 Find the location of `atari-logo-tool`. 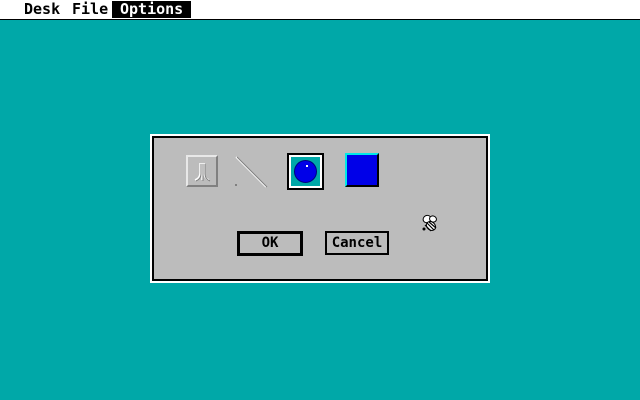

atari-logo-tool is located at coordinates (202, 171).